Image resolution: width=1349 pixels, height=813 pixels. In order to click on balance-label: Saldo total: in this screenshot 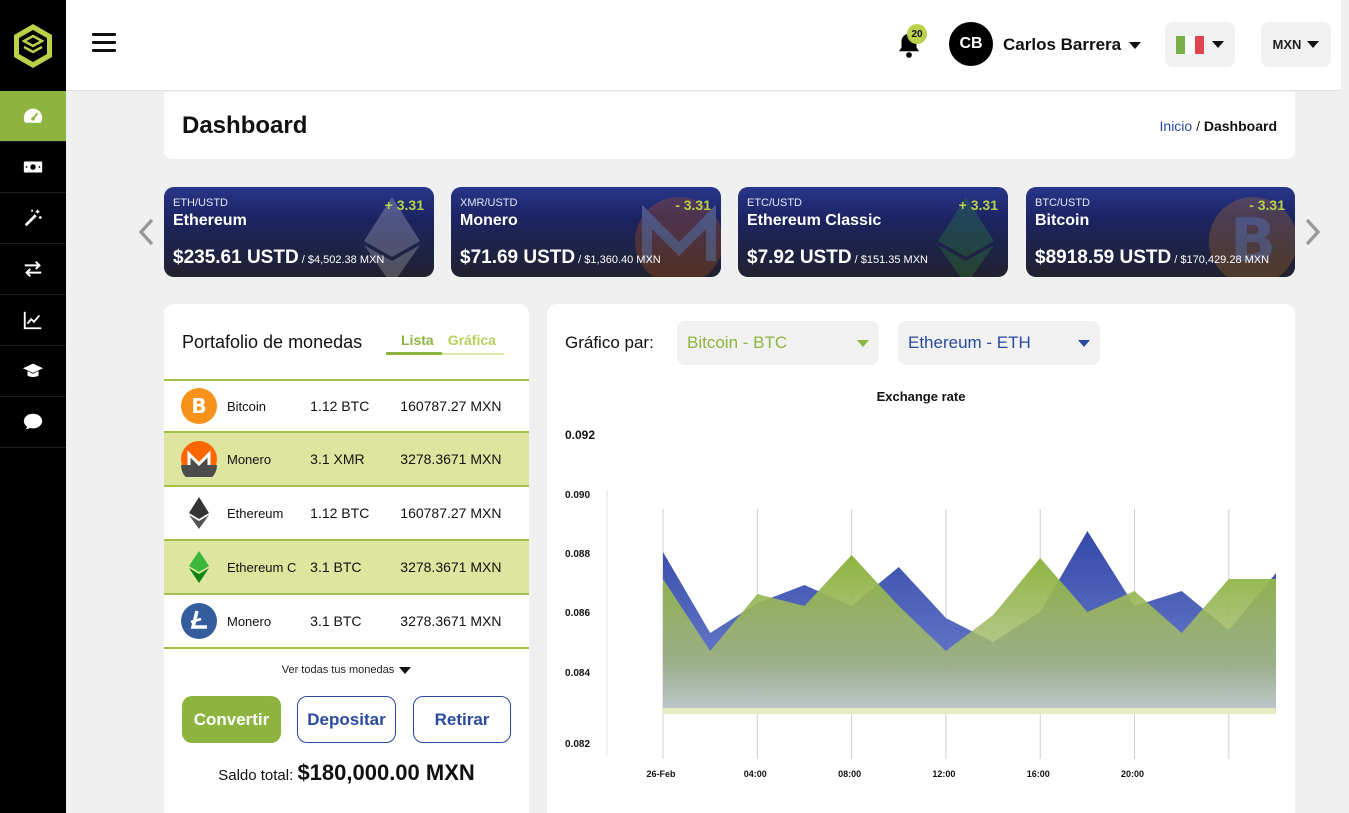, I will do `click(258, 775)`.